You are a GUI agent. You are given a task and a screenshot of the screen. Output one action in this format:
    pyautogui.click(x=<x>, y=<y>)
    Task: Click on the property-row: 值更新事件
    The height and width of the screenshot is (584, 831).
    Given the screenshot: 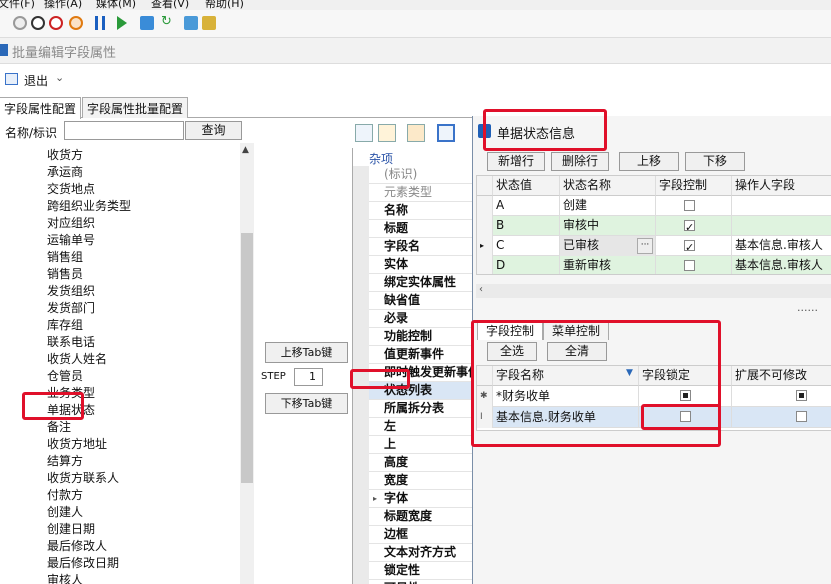 What is the action you would take?
    pyautogui.click(x=420, y=355)
    